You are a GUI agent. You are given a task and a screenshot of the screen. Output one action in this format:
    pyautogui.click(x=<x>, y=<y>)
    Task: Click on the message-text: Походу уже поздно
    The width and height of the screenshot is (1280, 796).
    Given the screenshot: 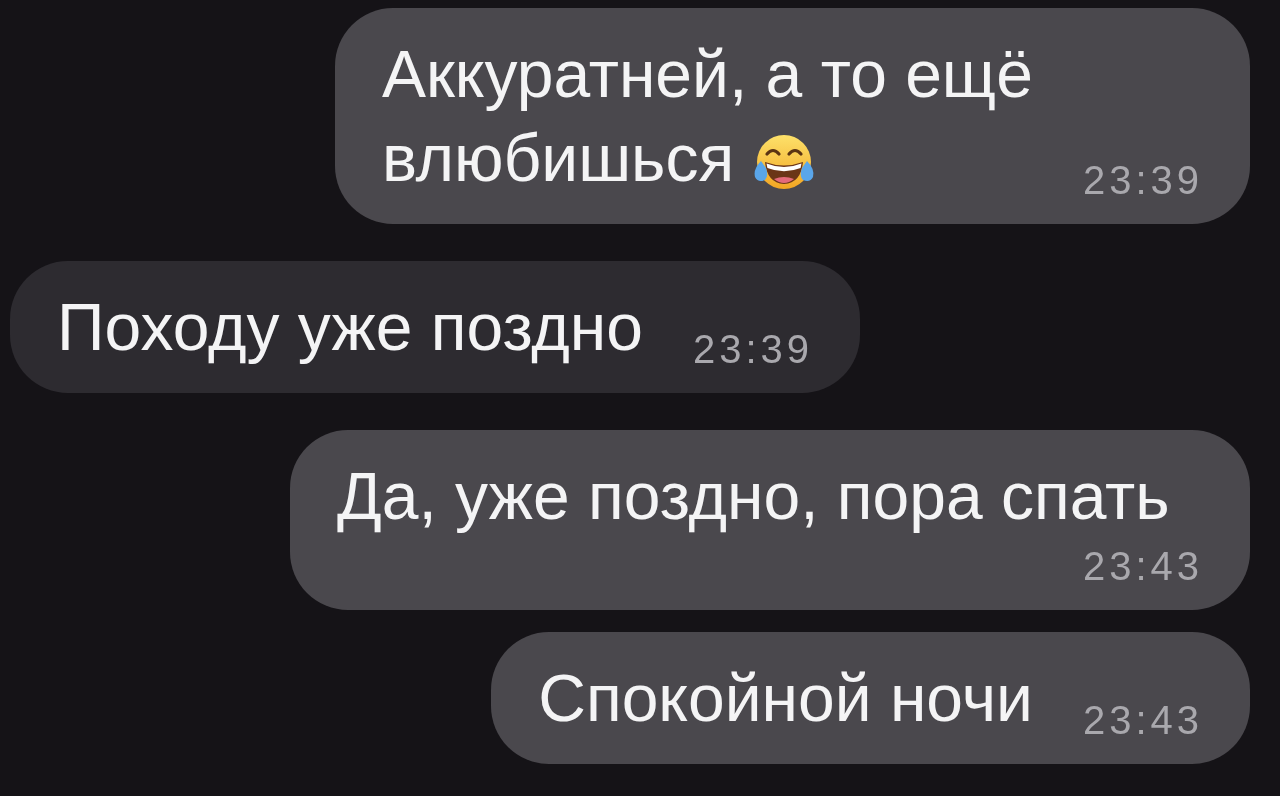 What is the action you would take?
    pyautogui.click(x=350, y=327)
    